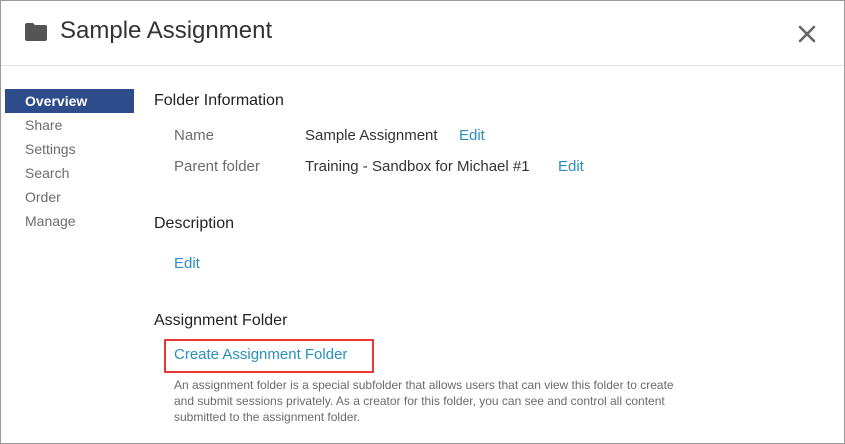  What do you see at coordinates (371, 135) in the screenshot?
I see `name-value: Sample Assignment` at bounding box center [371, 135].